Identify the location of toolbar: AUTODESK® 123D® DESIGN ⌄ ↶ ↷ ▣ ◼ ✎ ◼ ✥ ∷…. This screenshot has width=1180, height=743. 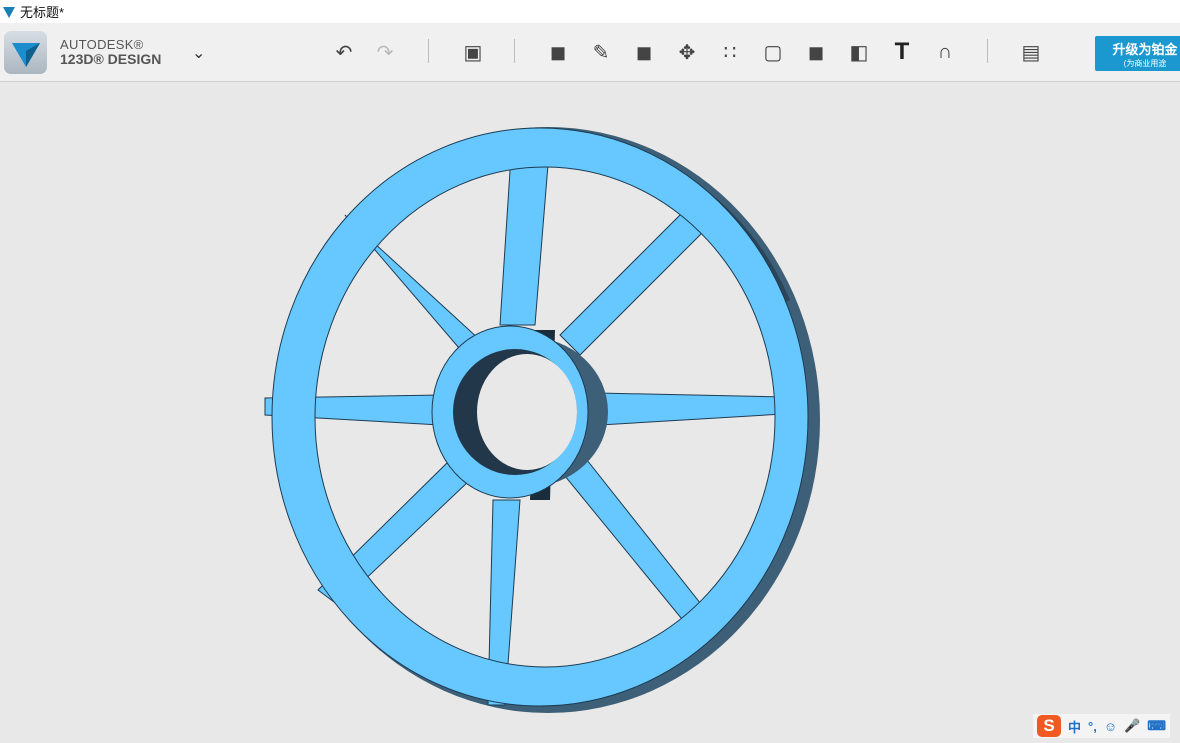
(590, 52).